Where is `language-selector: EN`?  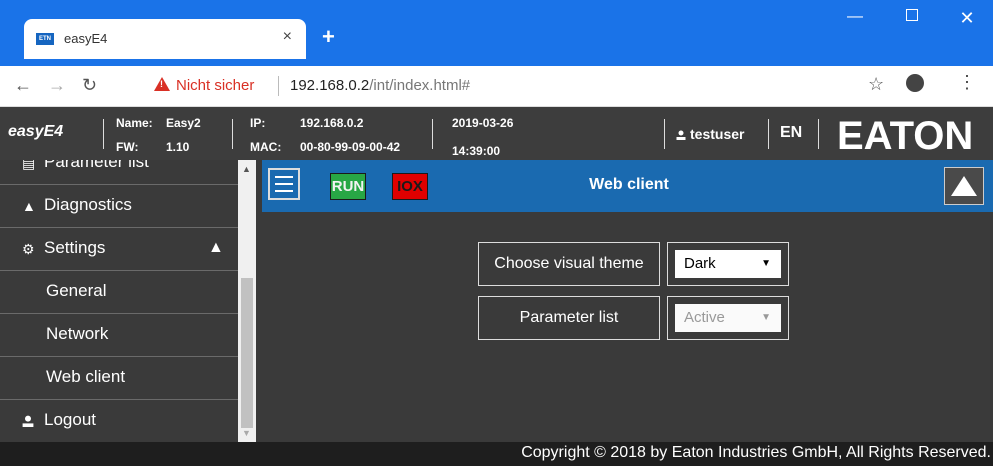 language-selector: EN is located at coordinates (791, 133).